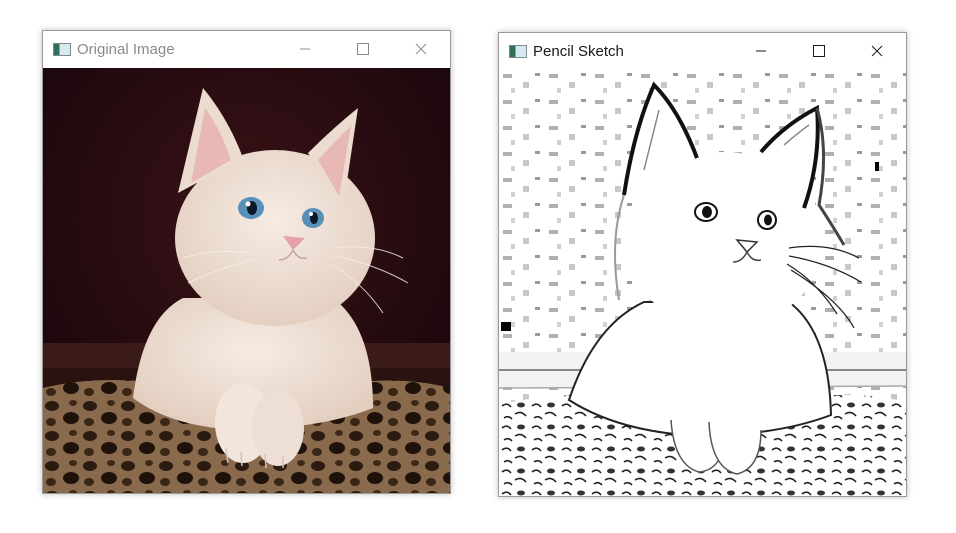 The width and height of the screenshot is (956, 533). What do you see at coordinates (246, 49) in the screenshot?
I see `title-bar: Original Image` at bounding box center [246, 49].